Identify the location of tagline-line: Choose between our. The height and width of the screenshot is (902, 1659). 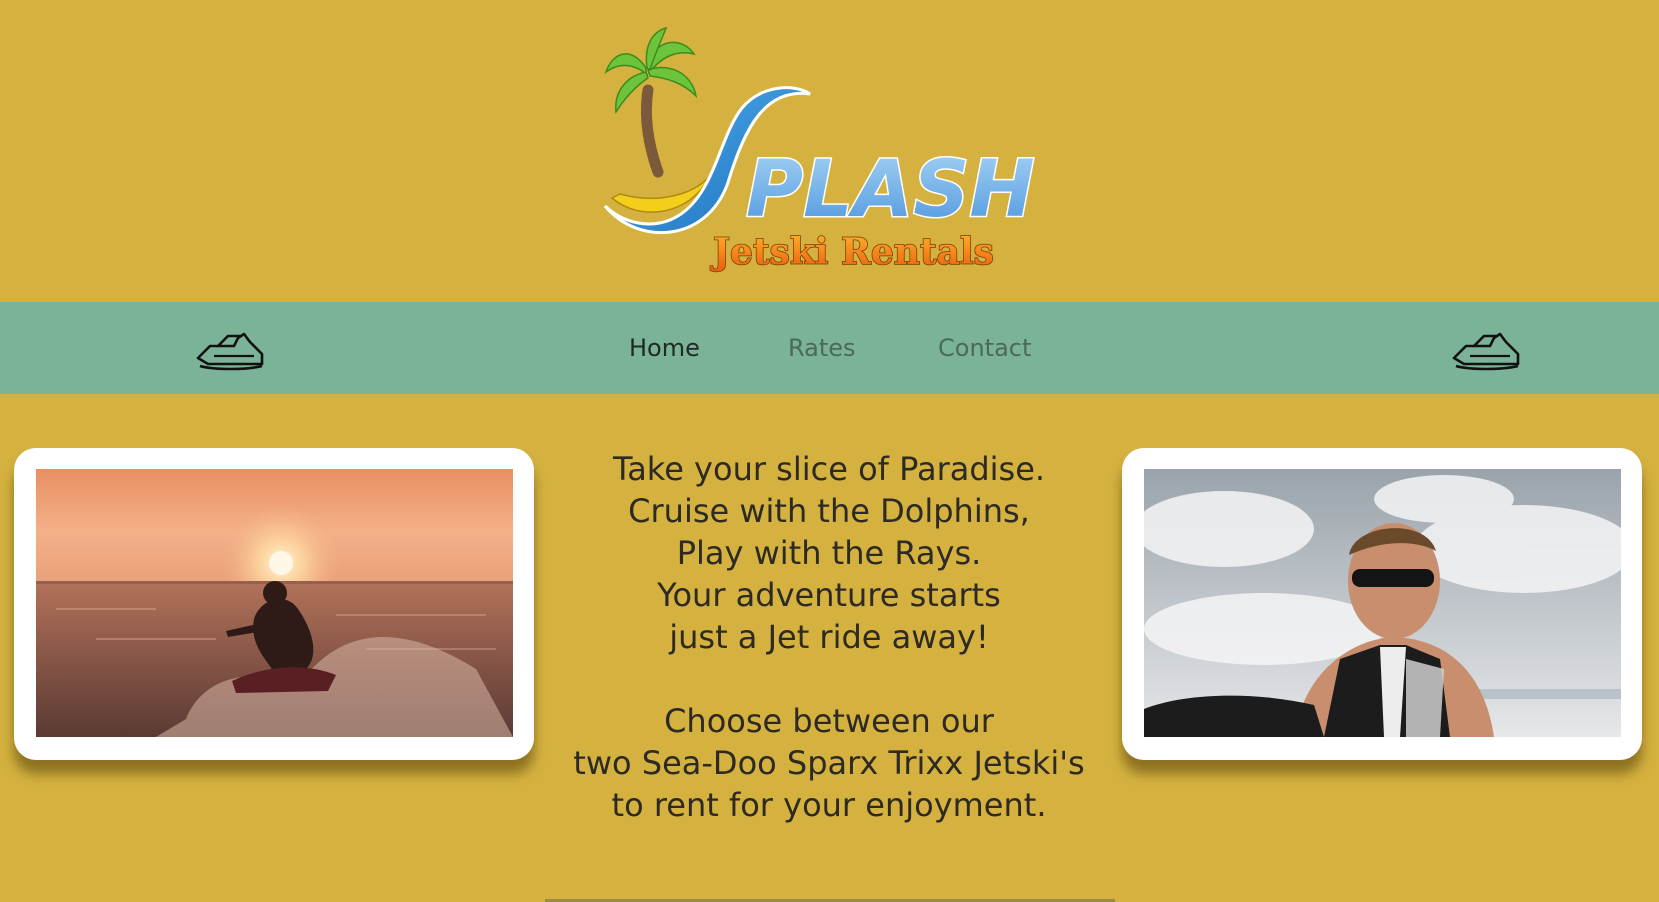
(829, 721).